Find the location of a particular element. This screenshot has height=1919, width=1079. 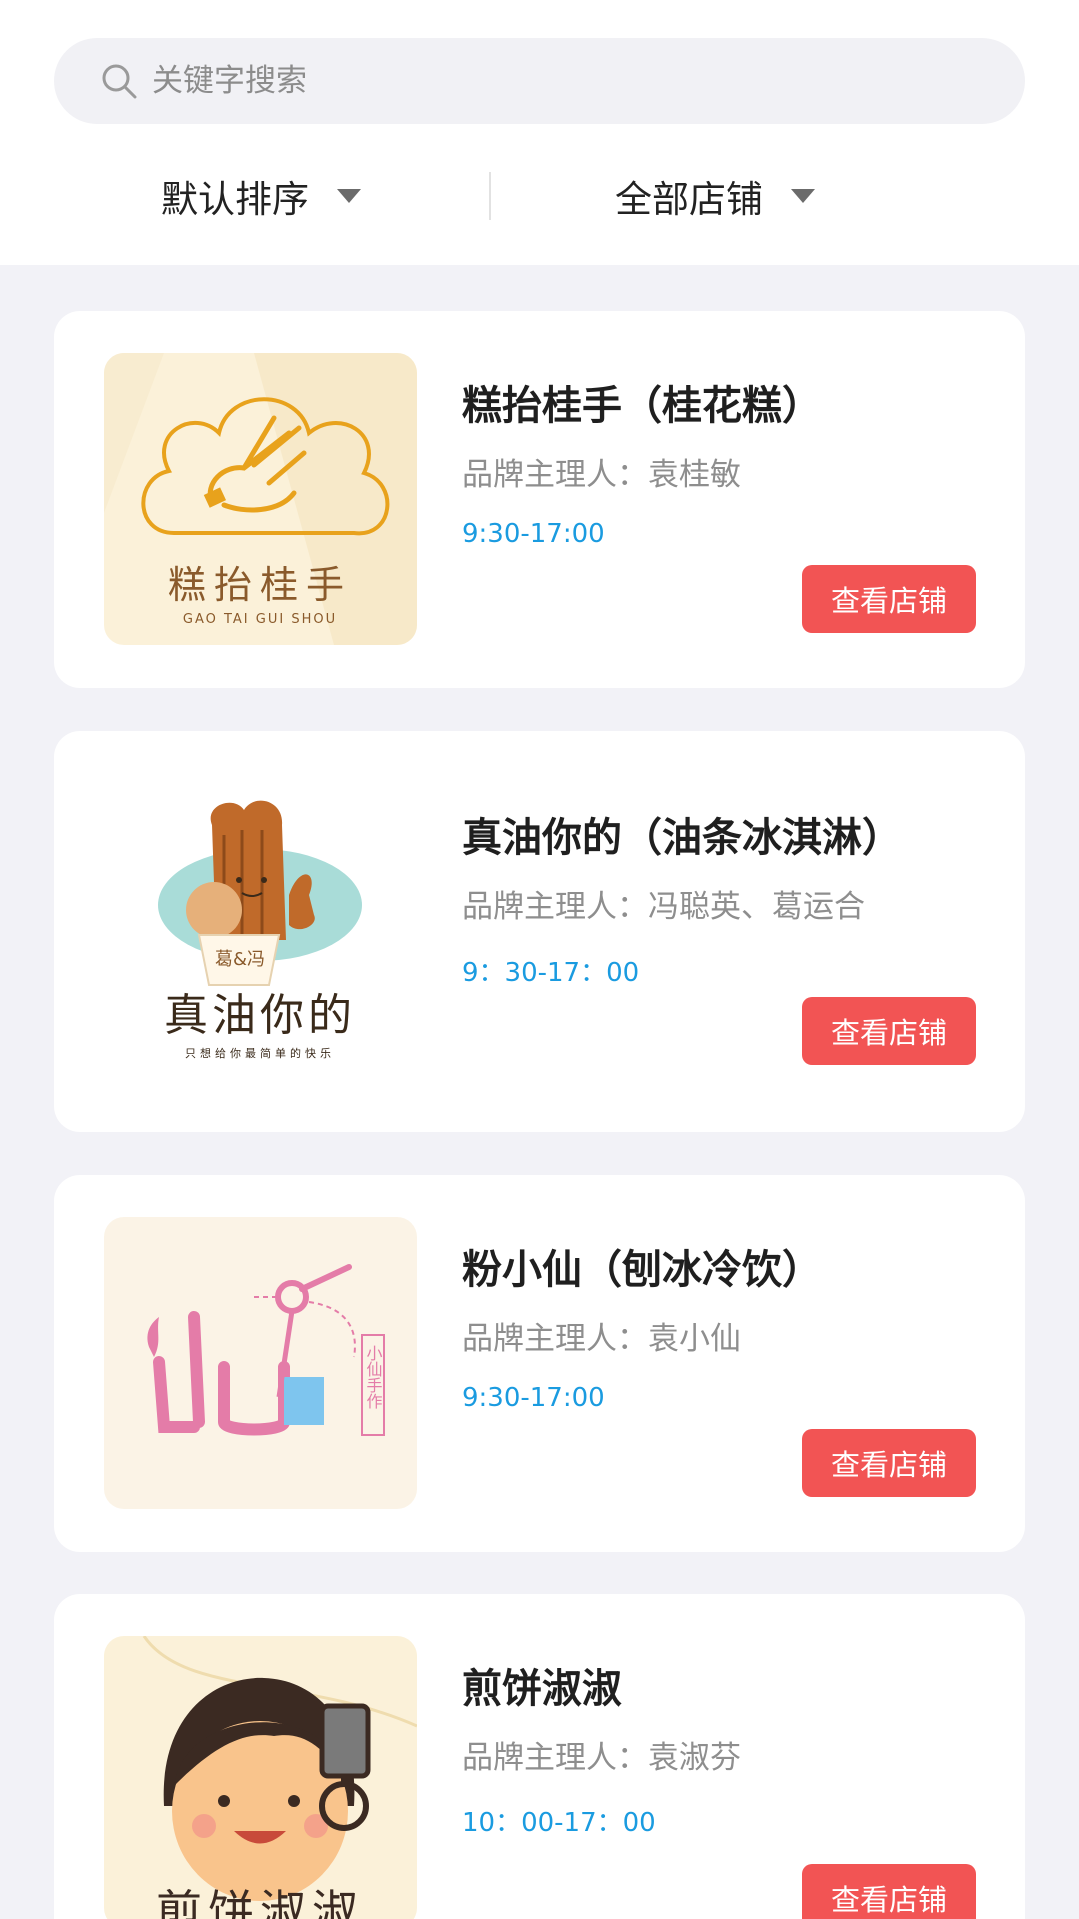

shaved-ice-logo-image: 小仙手作 is located at coordinates (260, 1363).